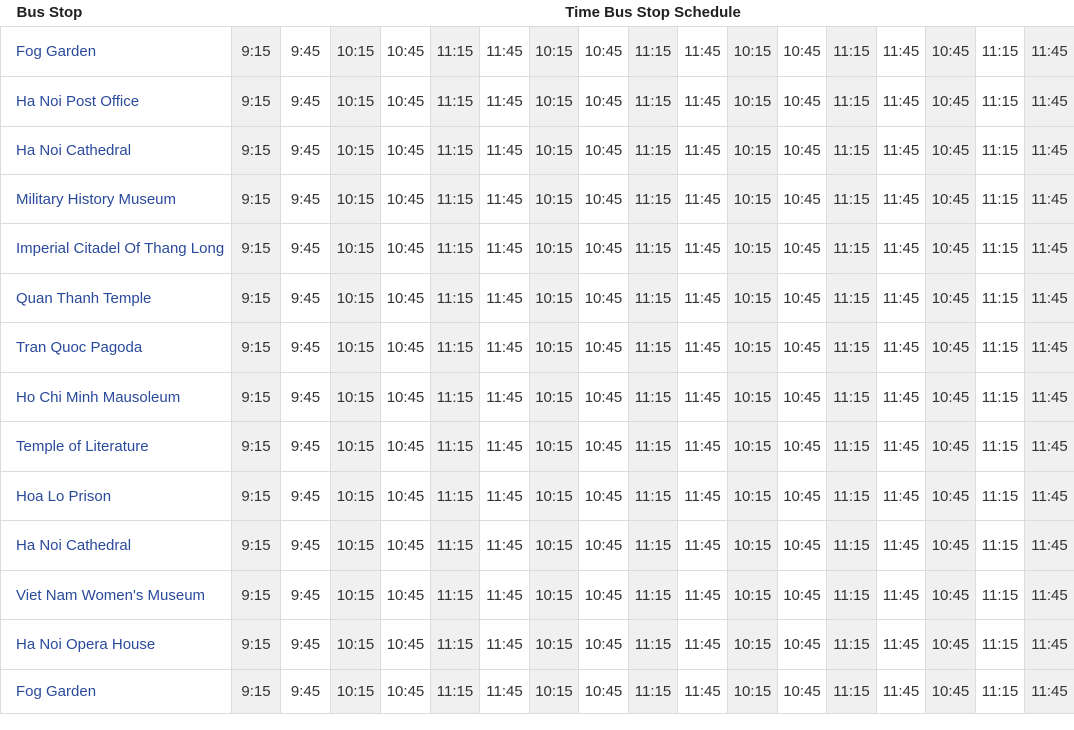  What do you see at coordinates (116, 199) in the screenshot?
I see `bus-stop-link: Military History Museum` at bounding box center [116, 199].